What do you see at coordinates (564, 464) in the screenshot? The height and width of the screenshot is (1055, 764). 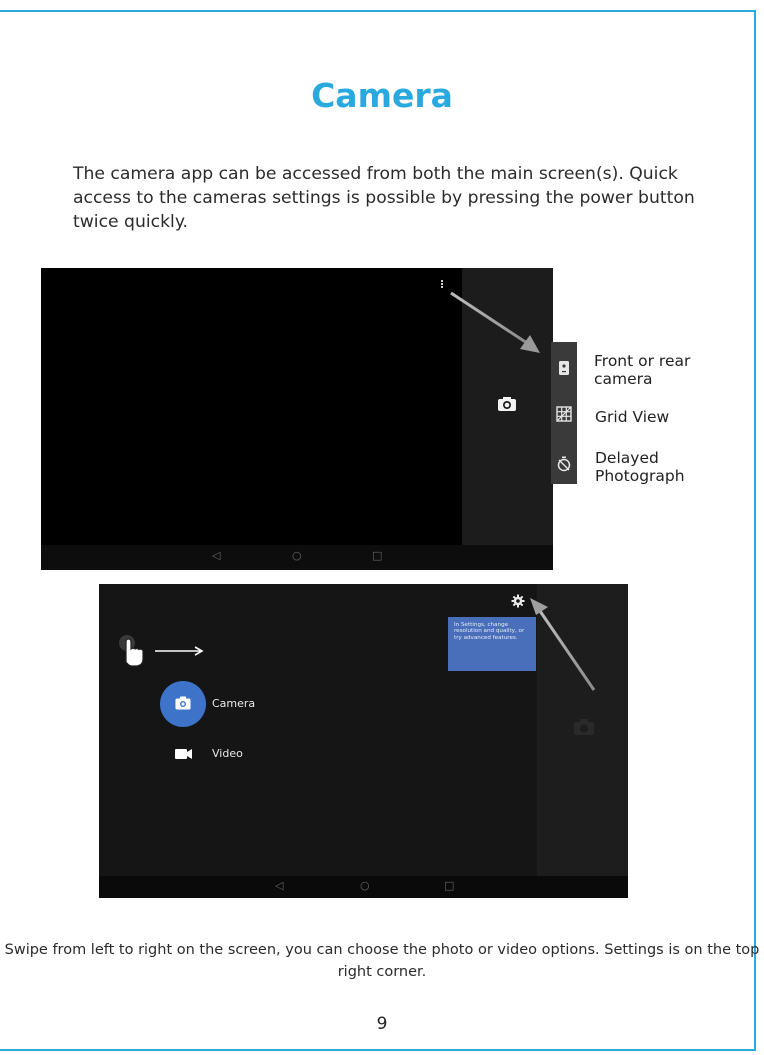 I see `timer-icon` at bounding box center [564, 464].